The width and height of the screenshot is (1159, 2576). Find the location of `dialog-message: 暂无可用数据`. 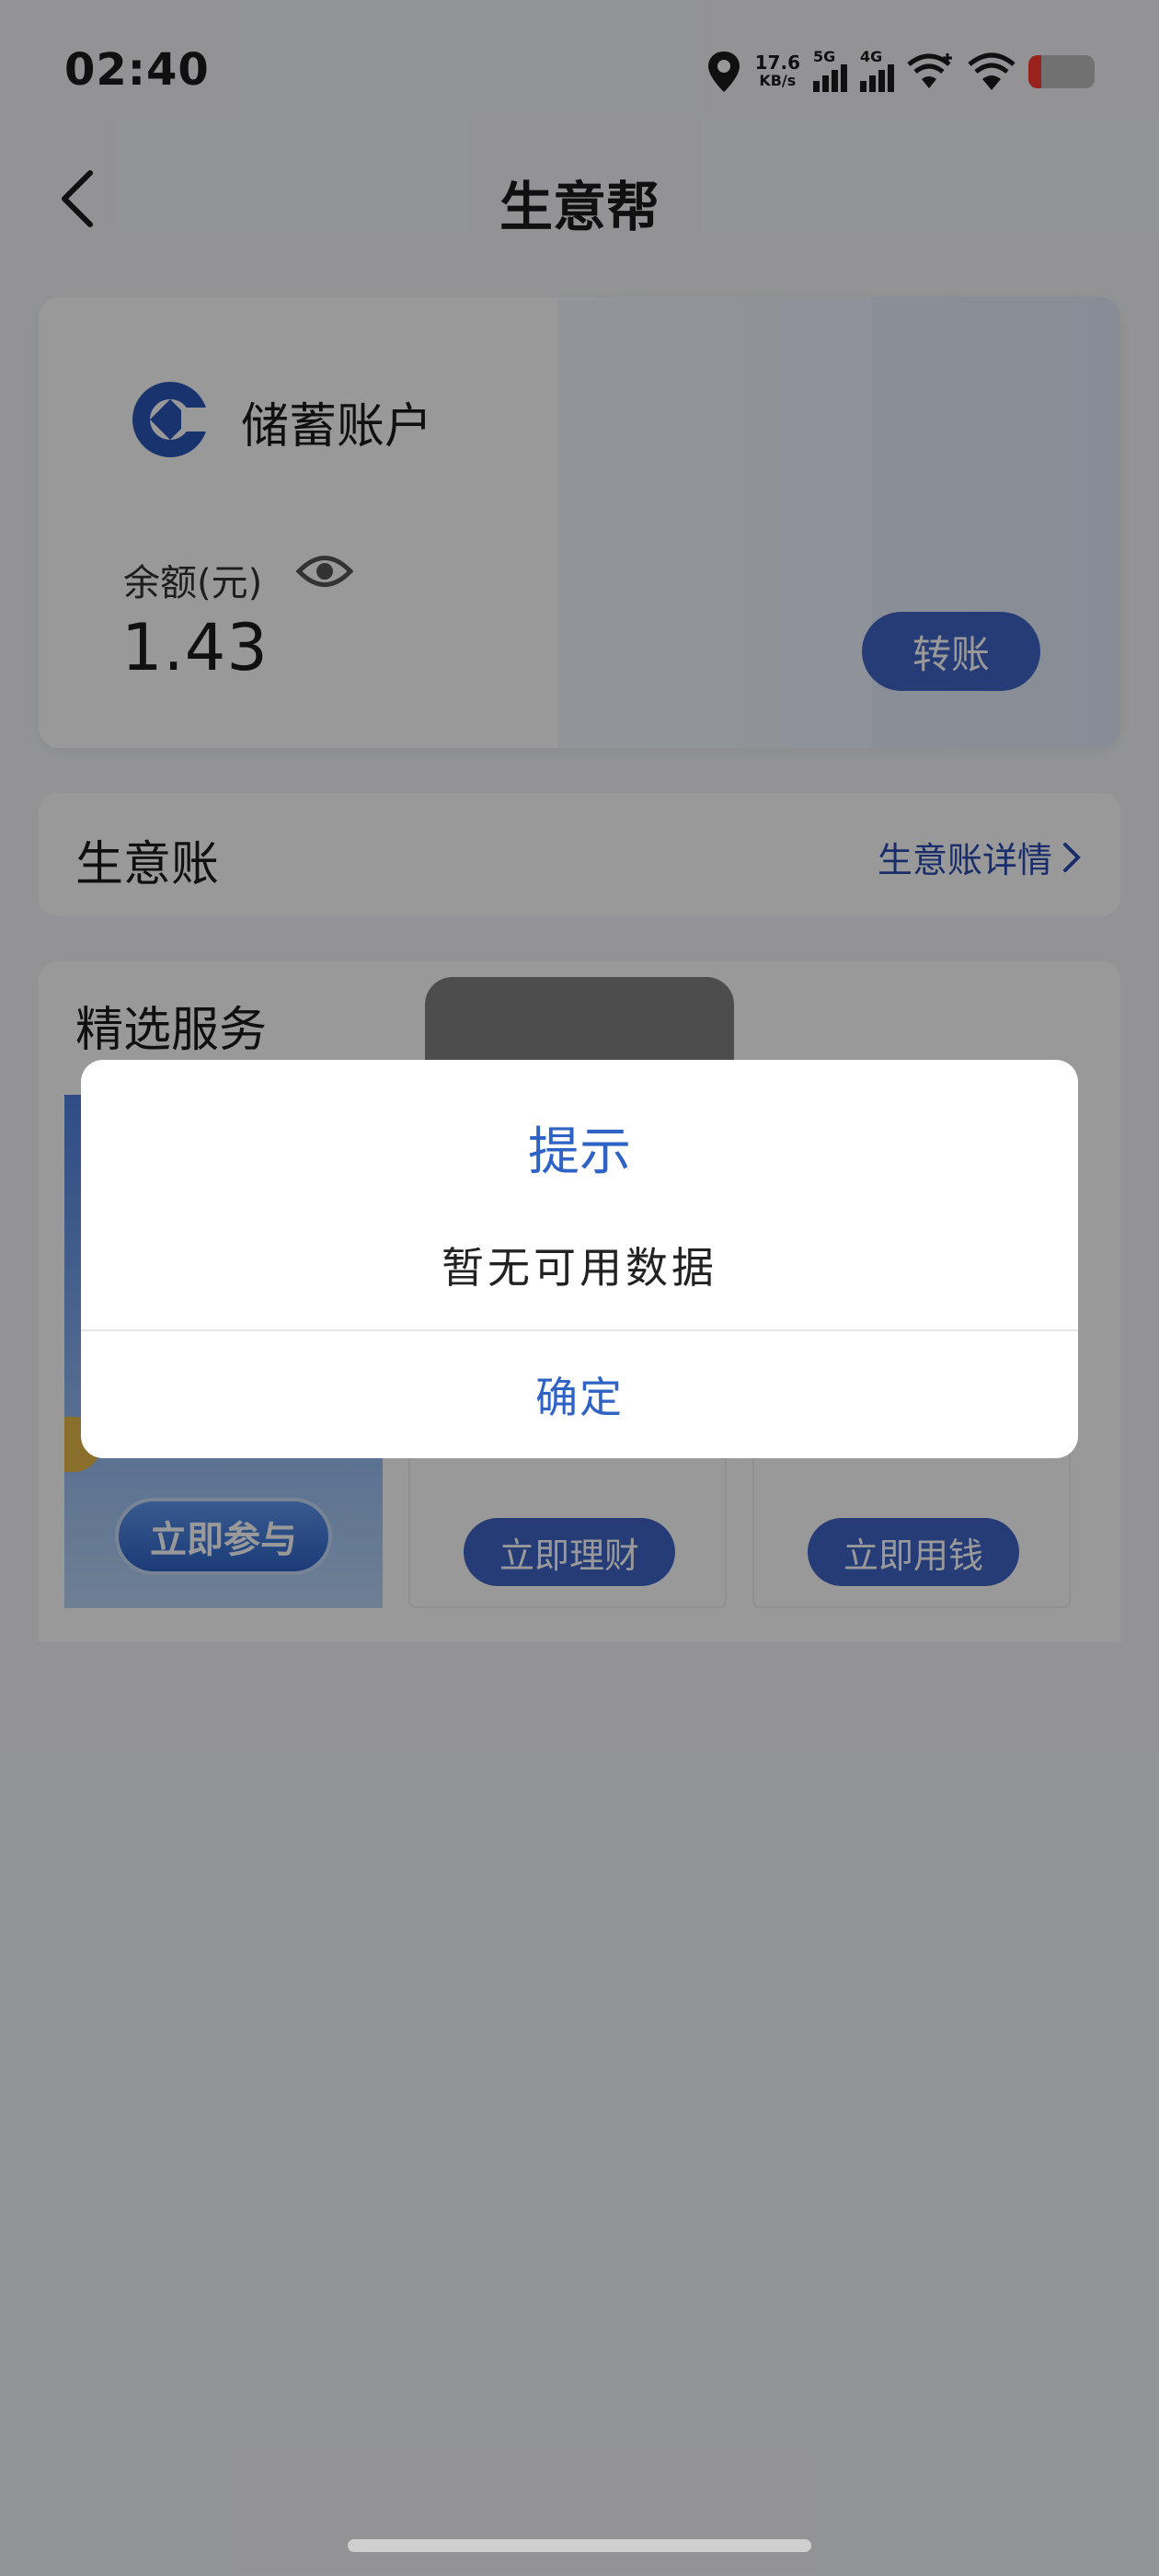

dialog-message: 暂无可用数据 is located at coordinates (579, 1268).